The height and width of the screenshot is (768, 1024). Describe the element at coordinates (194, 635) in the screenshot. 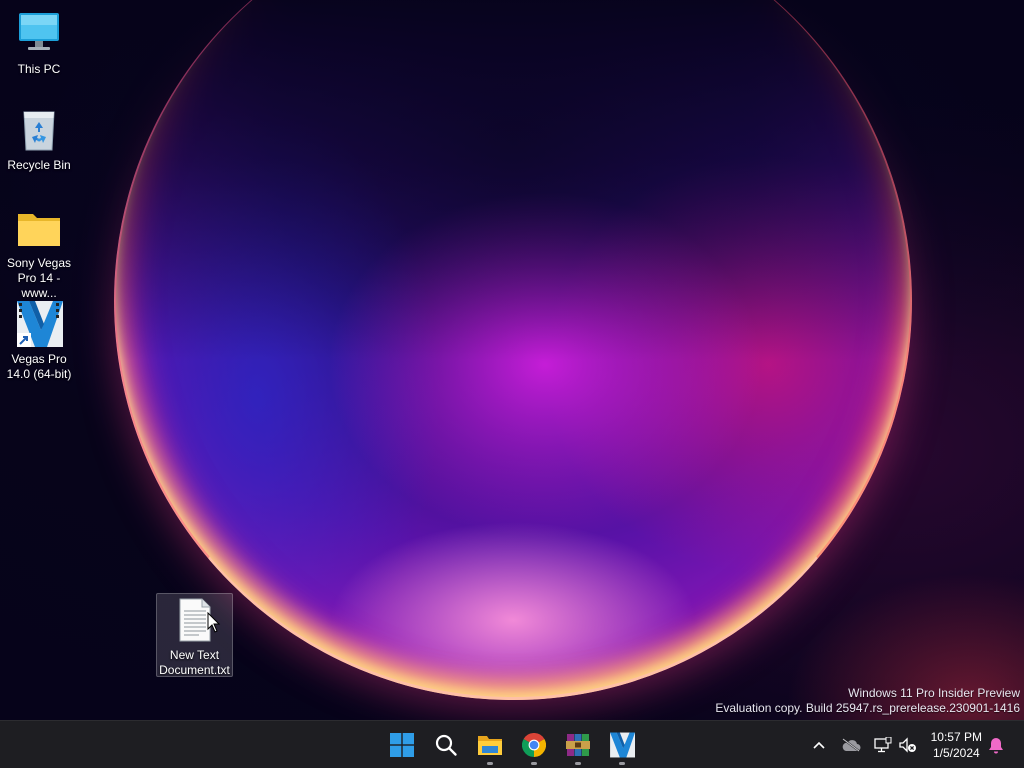

I see `desktop-icon-new-text-document: New Text Document.txt` at that location.